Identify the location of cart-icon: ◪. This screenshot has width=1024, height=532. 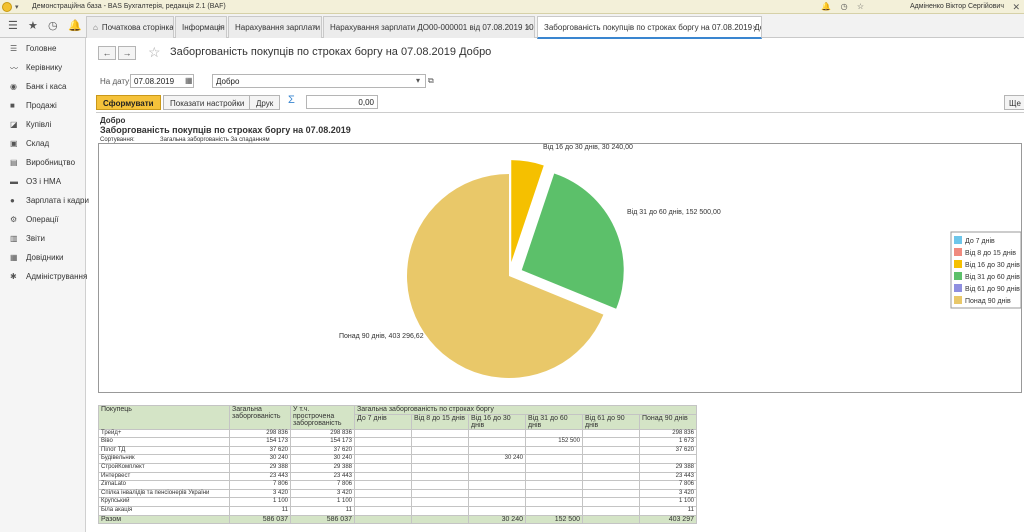
(14, 124).